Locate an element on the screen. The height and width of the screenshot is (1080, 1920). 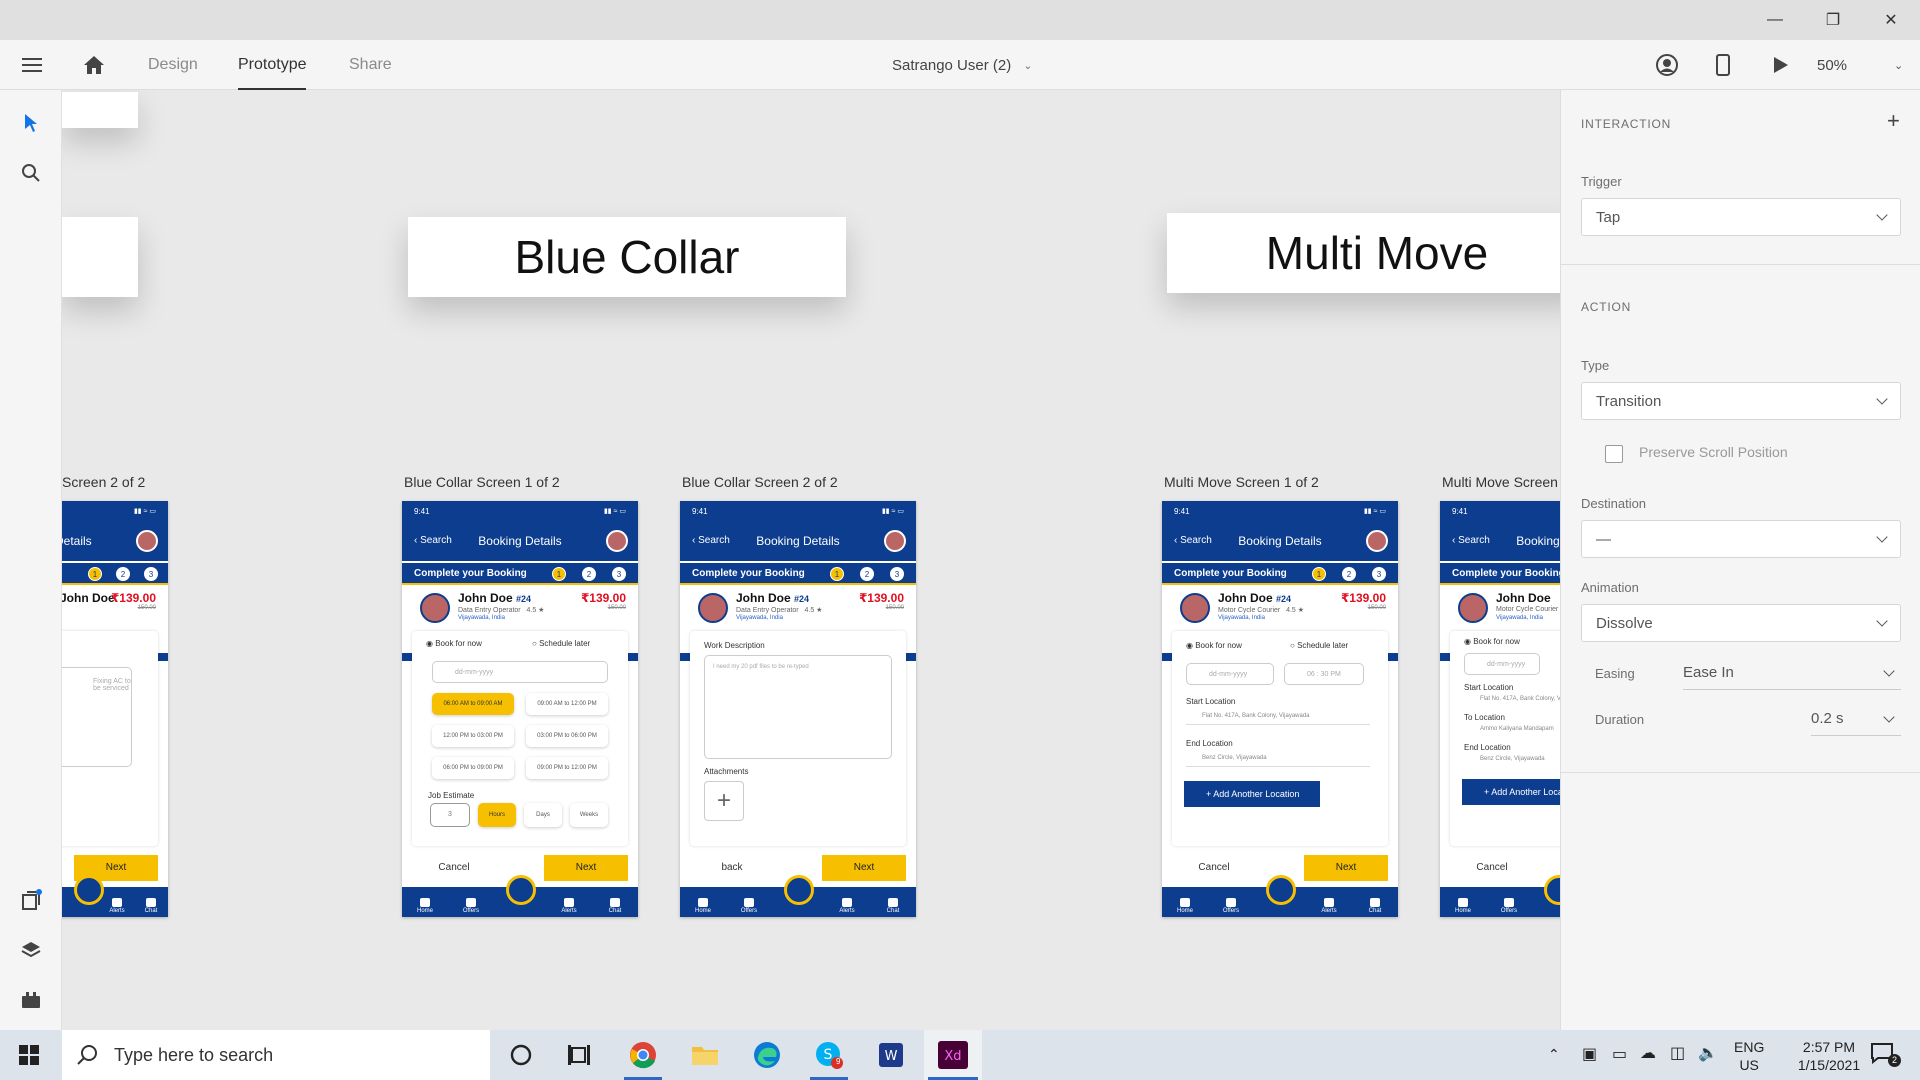
time-slot: 09:00 AM to 12:00 PM is located at coordinates (567, 704).